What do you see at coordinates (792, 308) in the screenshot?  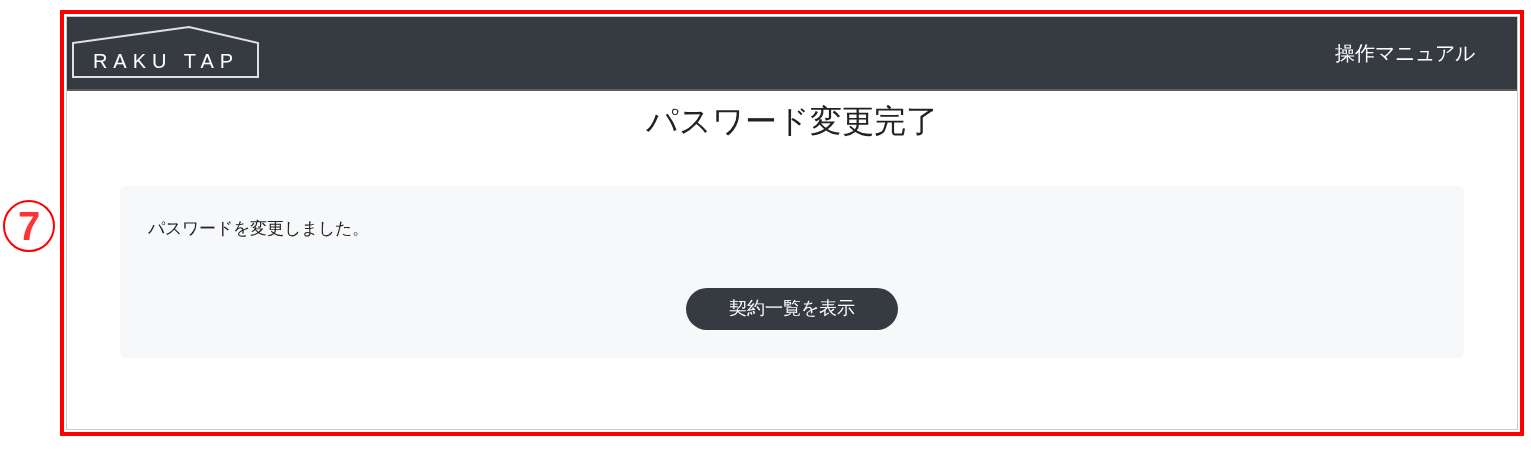 I see `contract-list-button: 契約一覧を表示` at bounding box center [792, 308].